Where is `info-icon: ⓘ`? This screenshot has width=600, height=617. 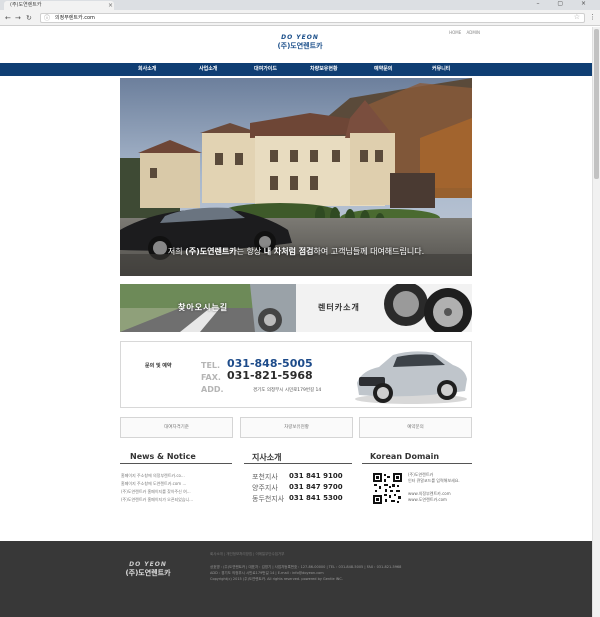
info-icon: ⓘ is located at coordinates (47, 18).